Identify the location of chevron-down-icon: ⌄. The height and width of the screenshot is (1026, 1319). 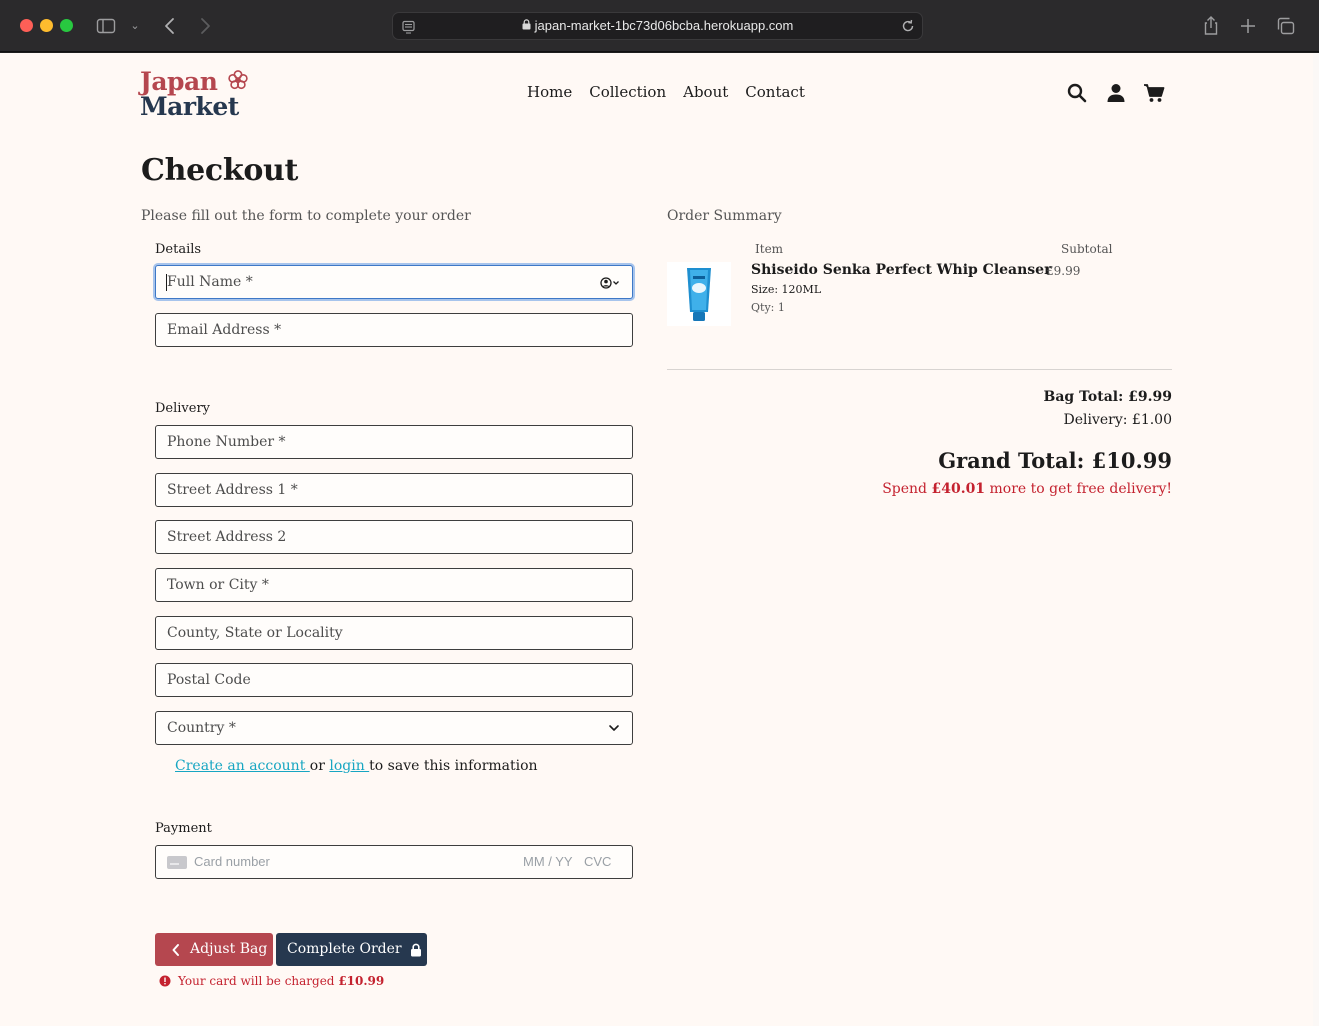
(135, 26).